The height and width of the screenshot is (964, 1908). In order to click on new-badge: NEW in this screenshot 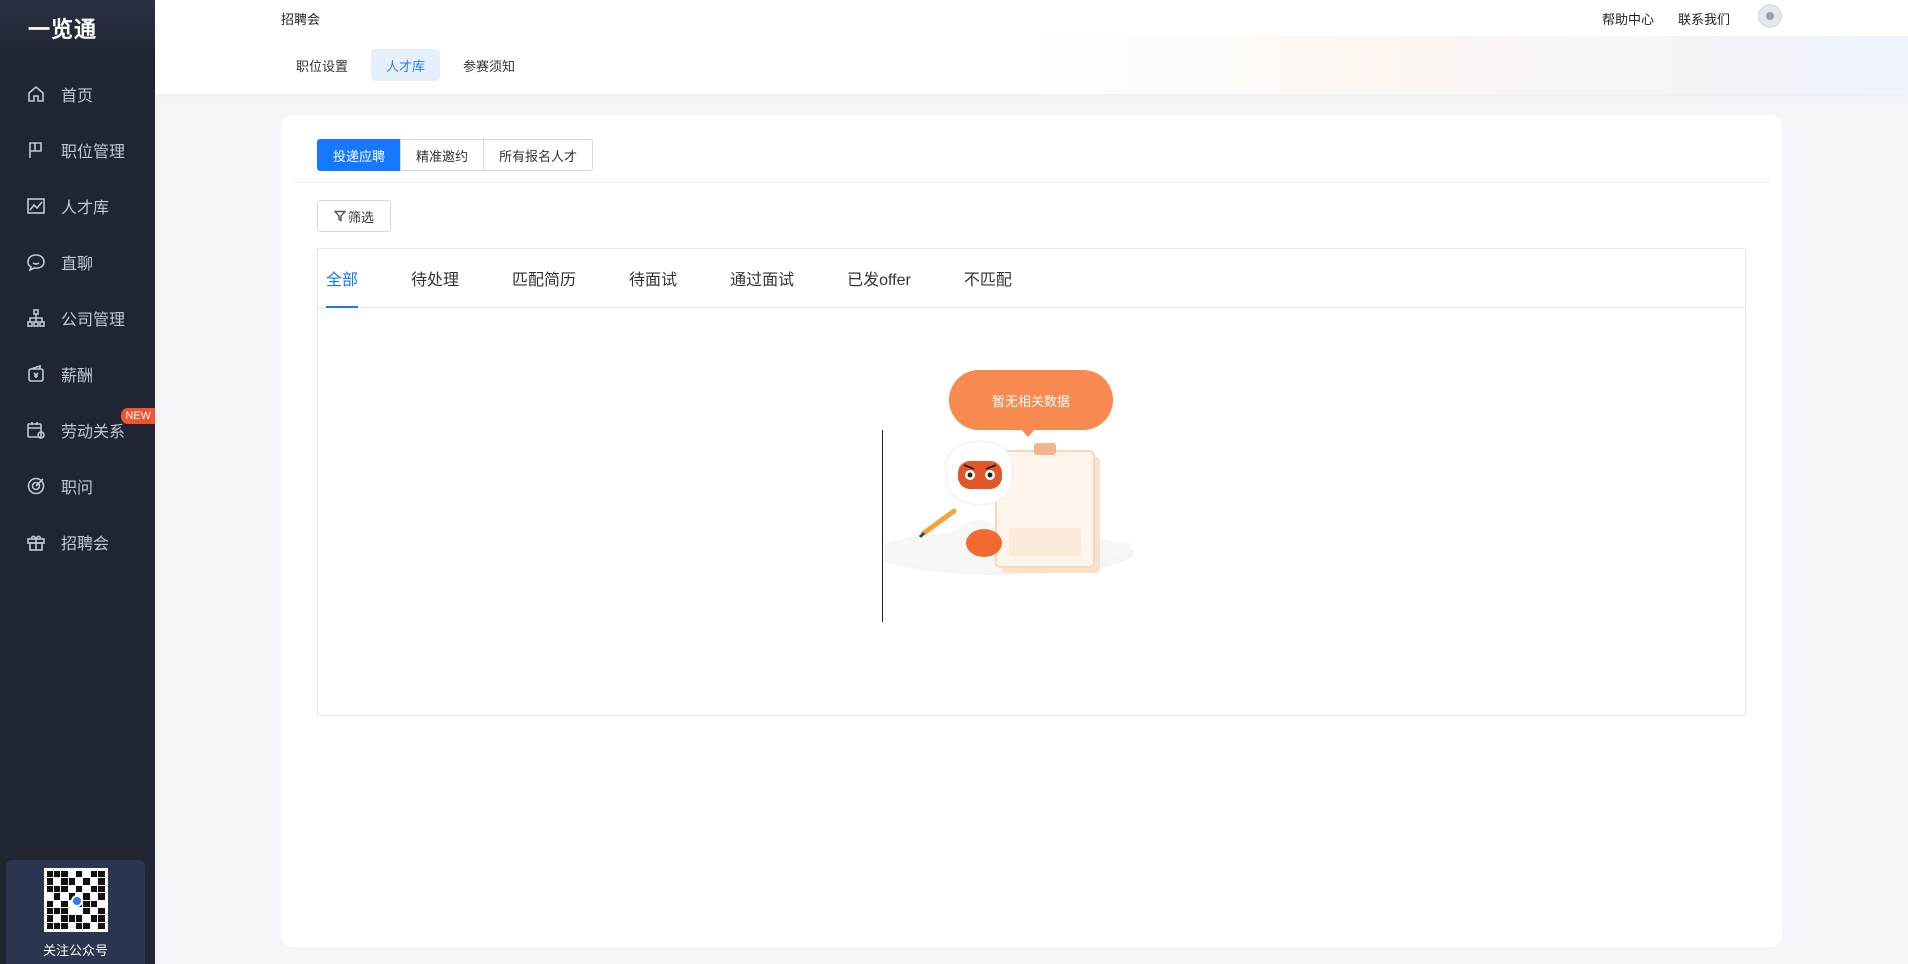, I will do `click(138, 416)`.